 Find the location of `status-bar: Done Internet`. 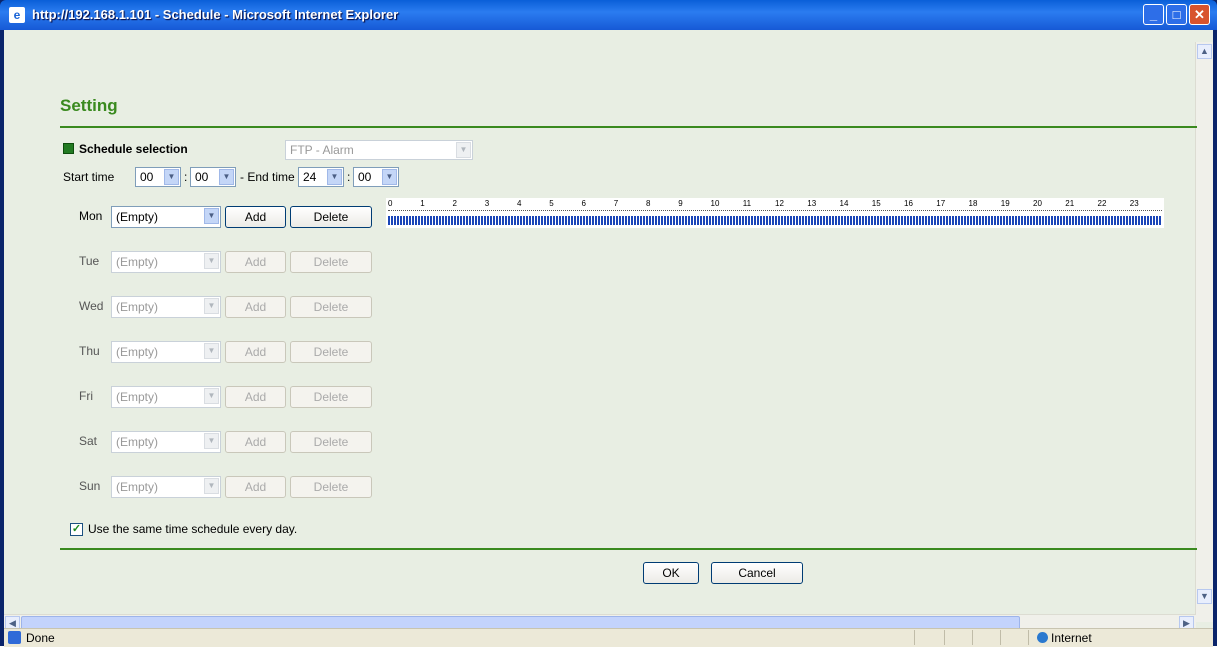

status-bar: Done Internet is located at coordinates (608, 637).